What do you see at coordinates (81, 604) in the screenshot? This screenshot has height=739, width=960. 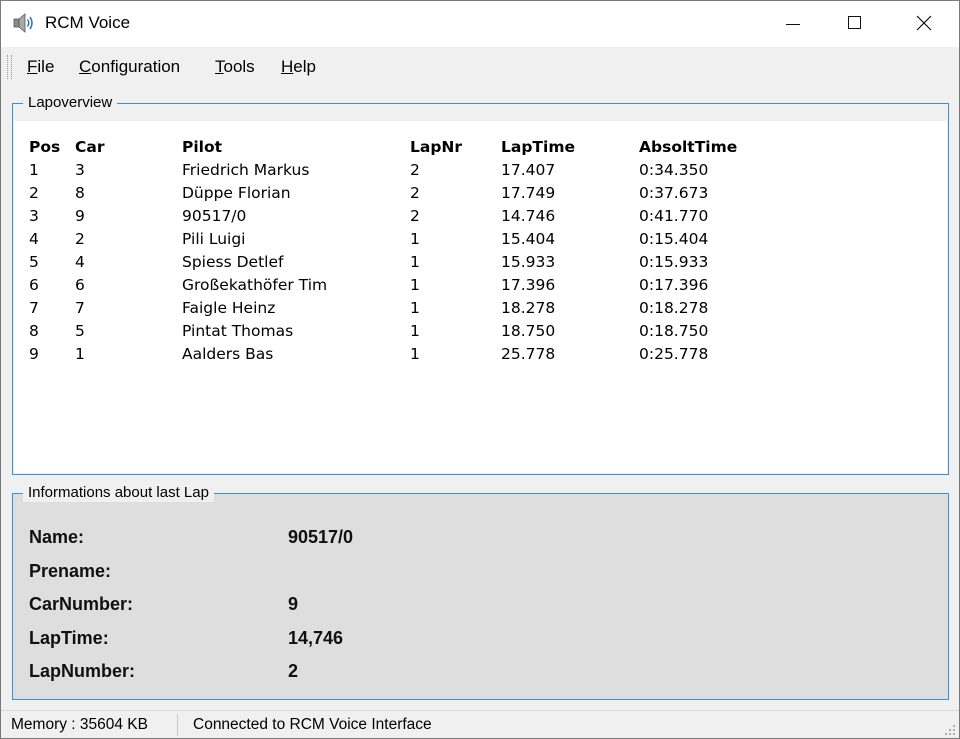 I see `carnumber-label: CarNumber:` at bounding box center [81, 604].